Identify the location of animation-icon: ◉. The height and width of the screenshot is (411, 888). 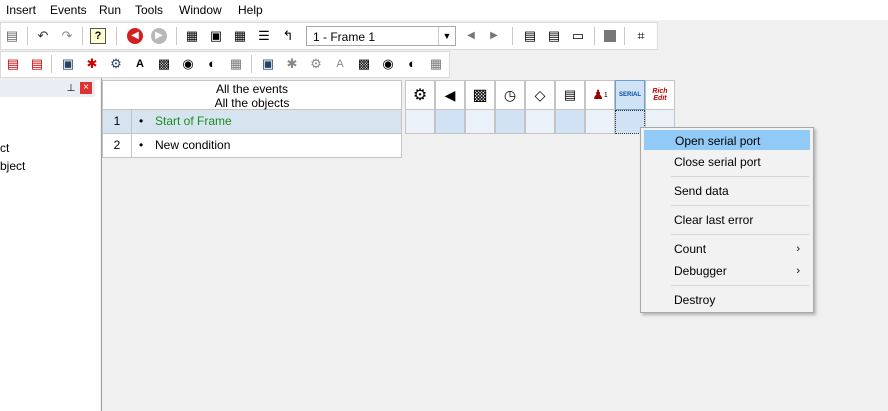
(188, 64).